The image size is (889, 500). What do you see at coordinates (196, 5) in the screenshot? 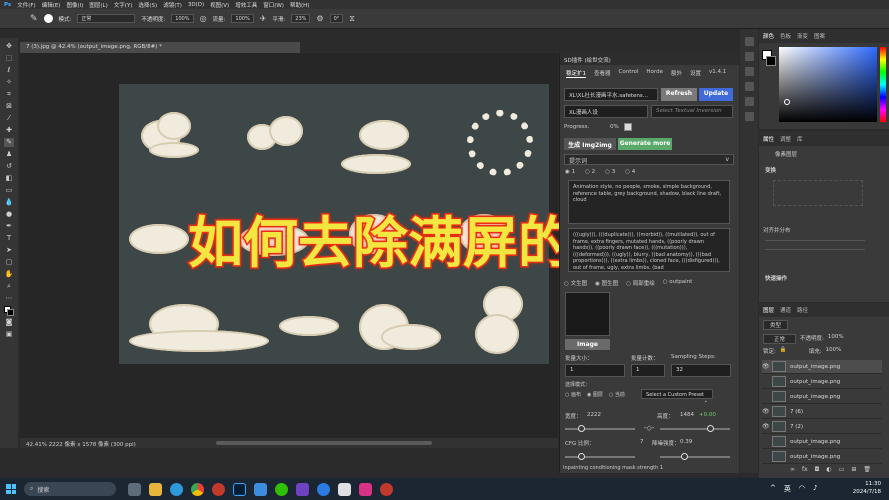
I see `menu-3d: 3D(D)` at bounding box center [196, 5].